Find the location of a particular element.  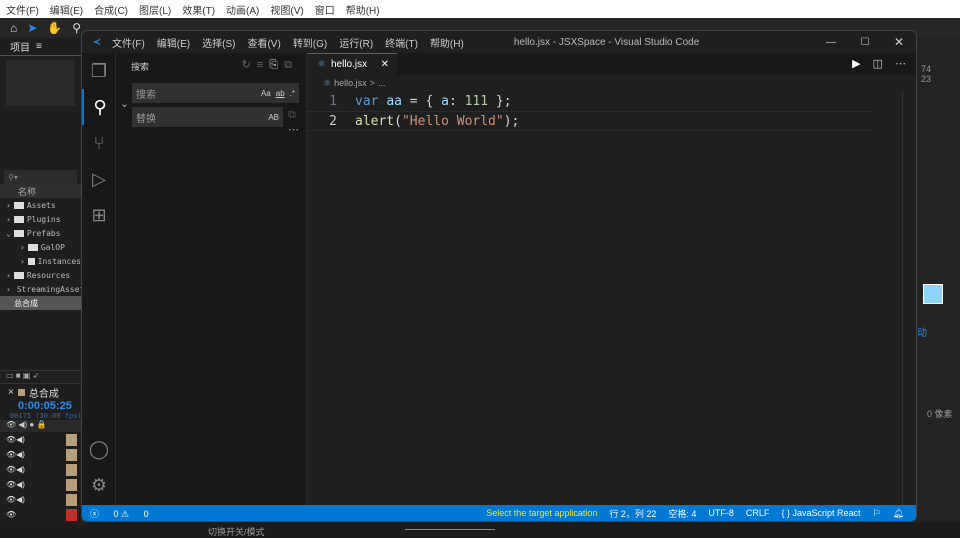

line-number: 1 is located at coordinates (333, 101).